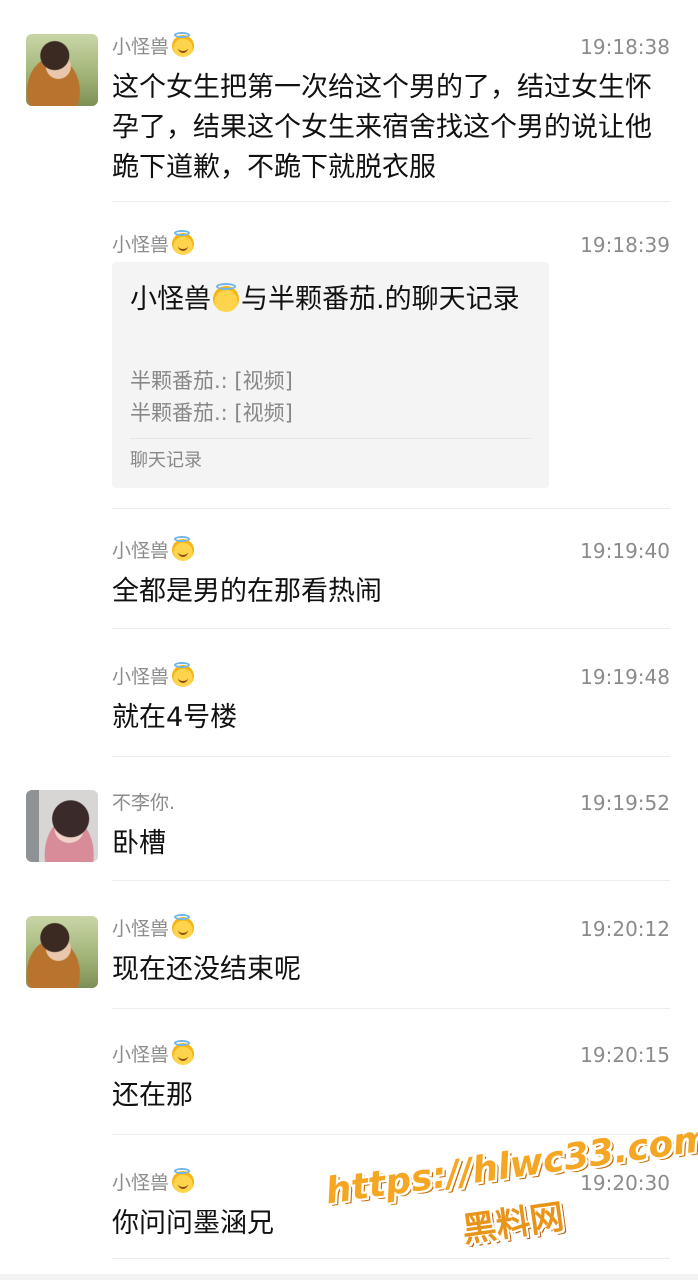 The image size is (698, 1280). I want to click on message-text: 现在还没结束呢, so click(206, 969).